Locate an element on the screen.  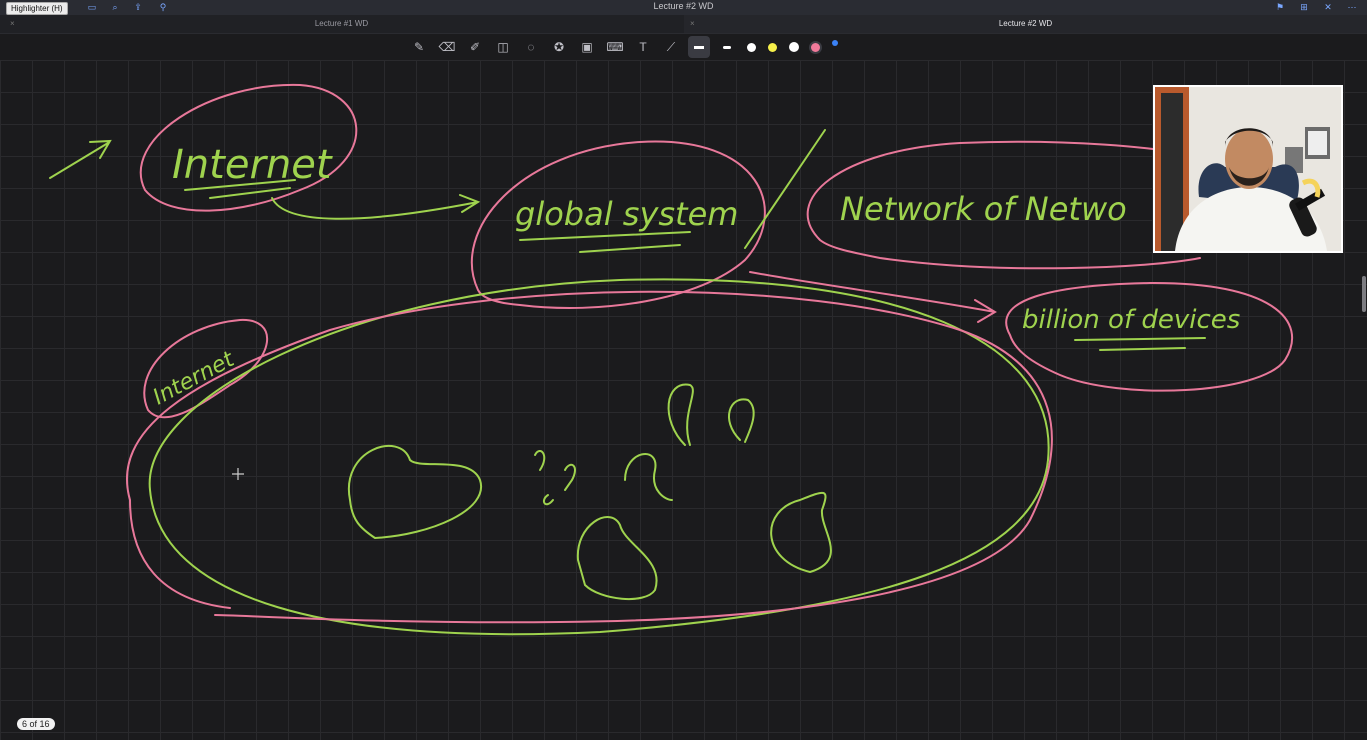
color-yellow-swatch is located at coordinates (772, 47).